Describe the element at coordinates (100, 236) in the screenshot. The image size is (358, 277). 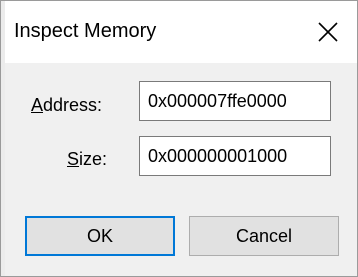
I see `ok-button: OK` at that location.